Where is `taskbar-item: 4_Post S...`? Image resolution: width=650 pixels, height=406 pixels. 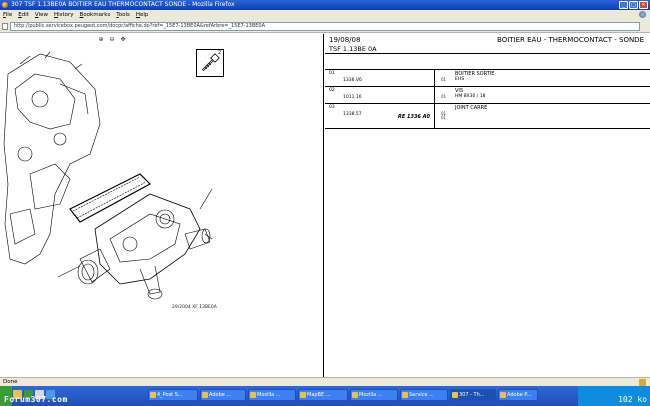 taskbar-item: 4_Post S... is located at coordinates (173, 395).